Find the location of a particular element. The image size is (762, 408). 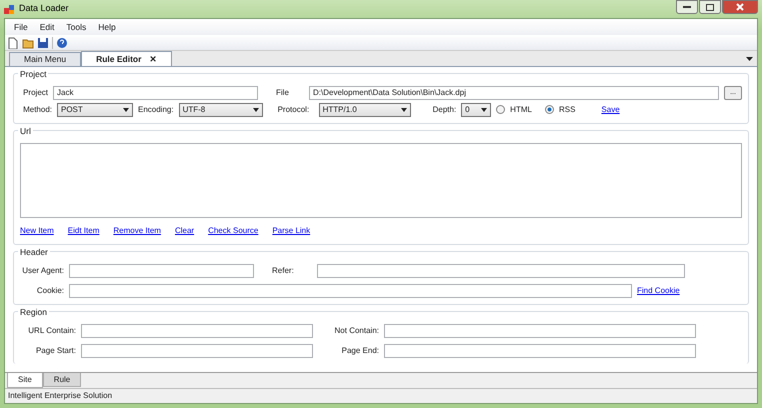

minimize-button is located at coordinates (687, 7).